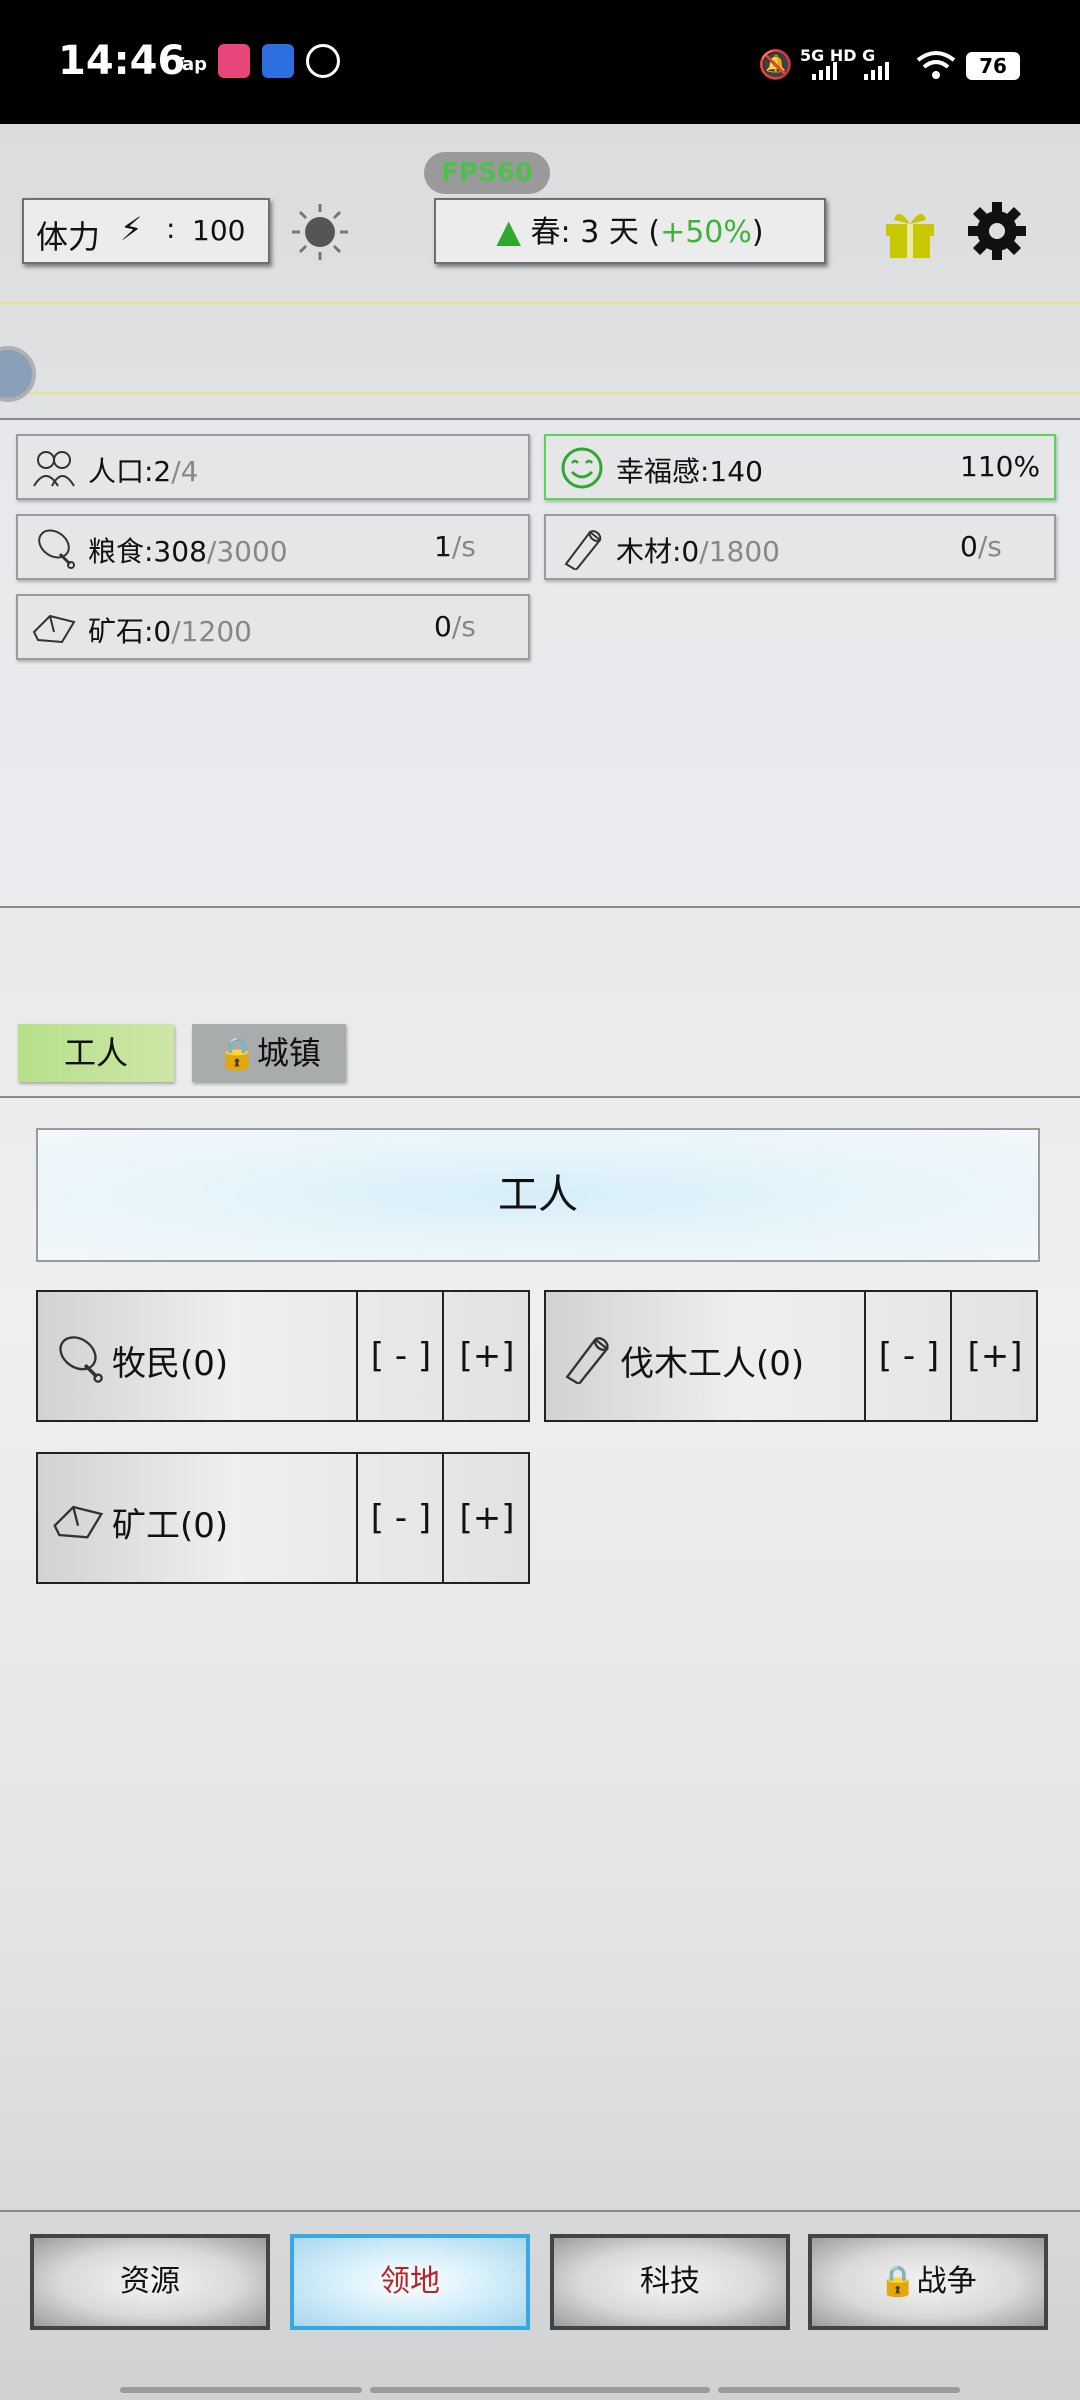 This screenshot has width=1080, height=2400. What do you see at coordinates (670, 2282) in the screenshot?
I see `nav-tech: 科技` at bounding box center [670, 2282].